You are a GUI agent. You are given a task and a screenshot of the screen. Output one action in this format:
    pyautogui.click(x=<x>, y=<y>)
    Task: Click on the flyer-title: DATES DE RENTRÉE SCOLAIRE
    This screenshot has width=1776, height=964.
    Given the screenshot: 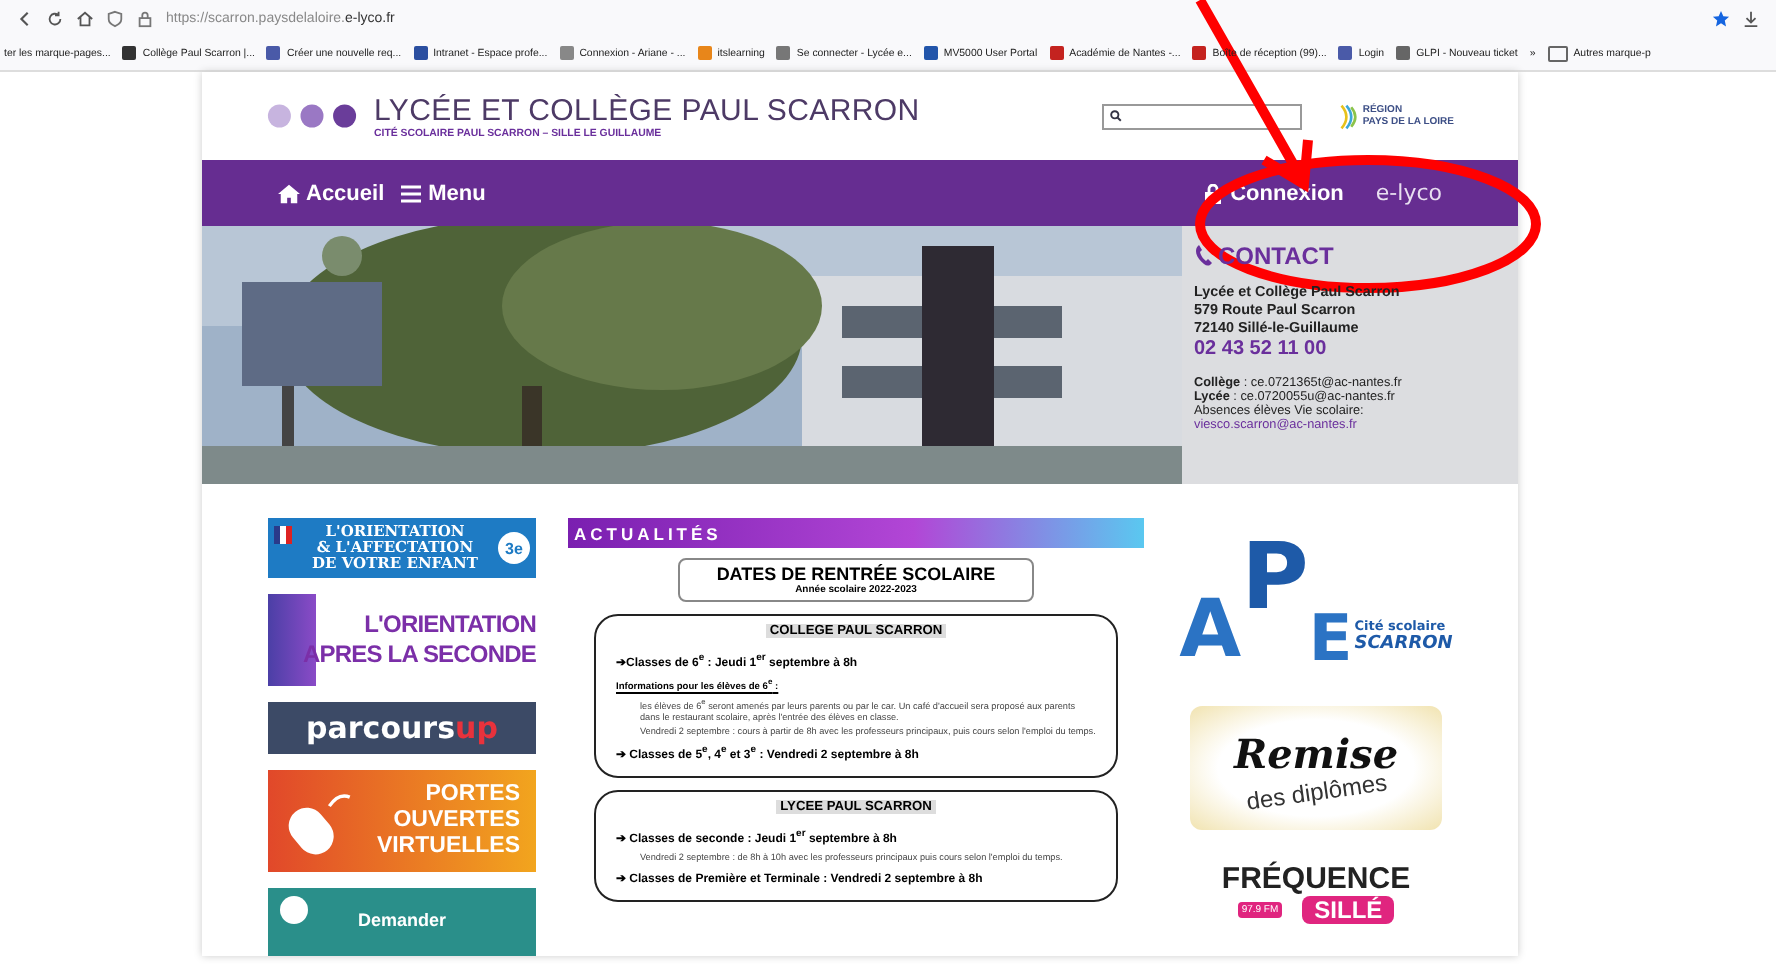 What is the action you would take?
    pyautogui.click(x=856, y=574)
    